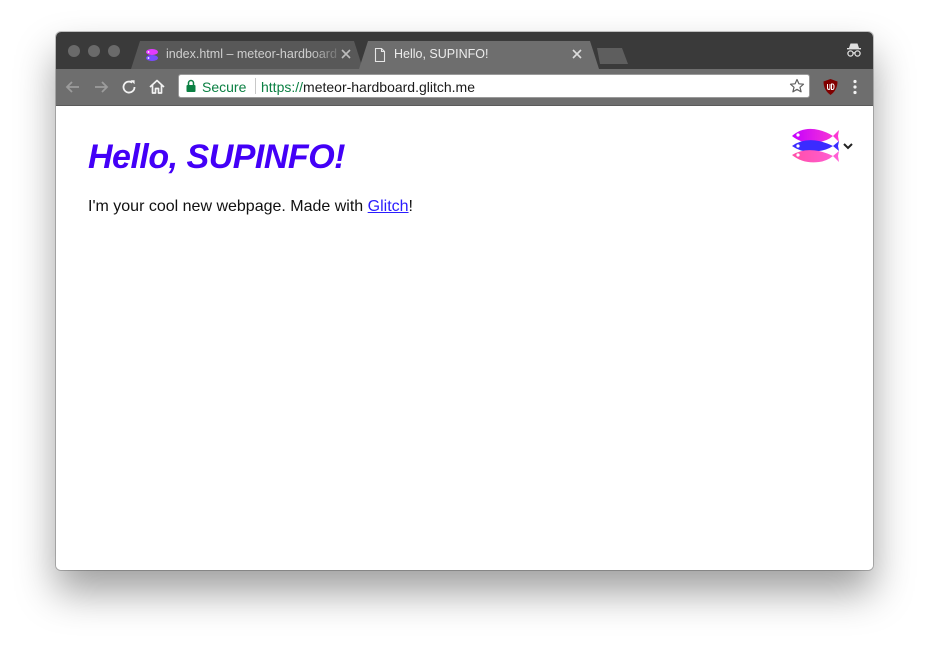 The image size is (929, 650). What do you see at coordinates (380, 55) in the screenshot?
I see `document-icon` at bounding box center [380, 55].